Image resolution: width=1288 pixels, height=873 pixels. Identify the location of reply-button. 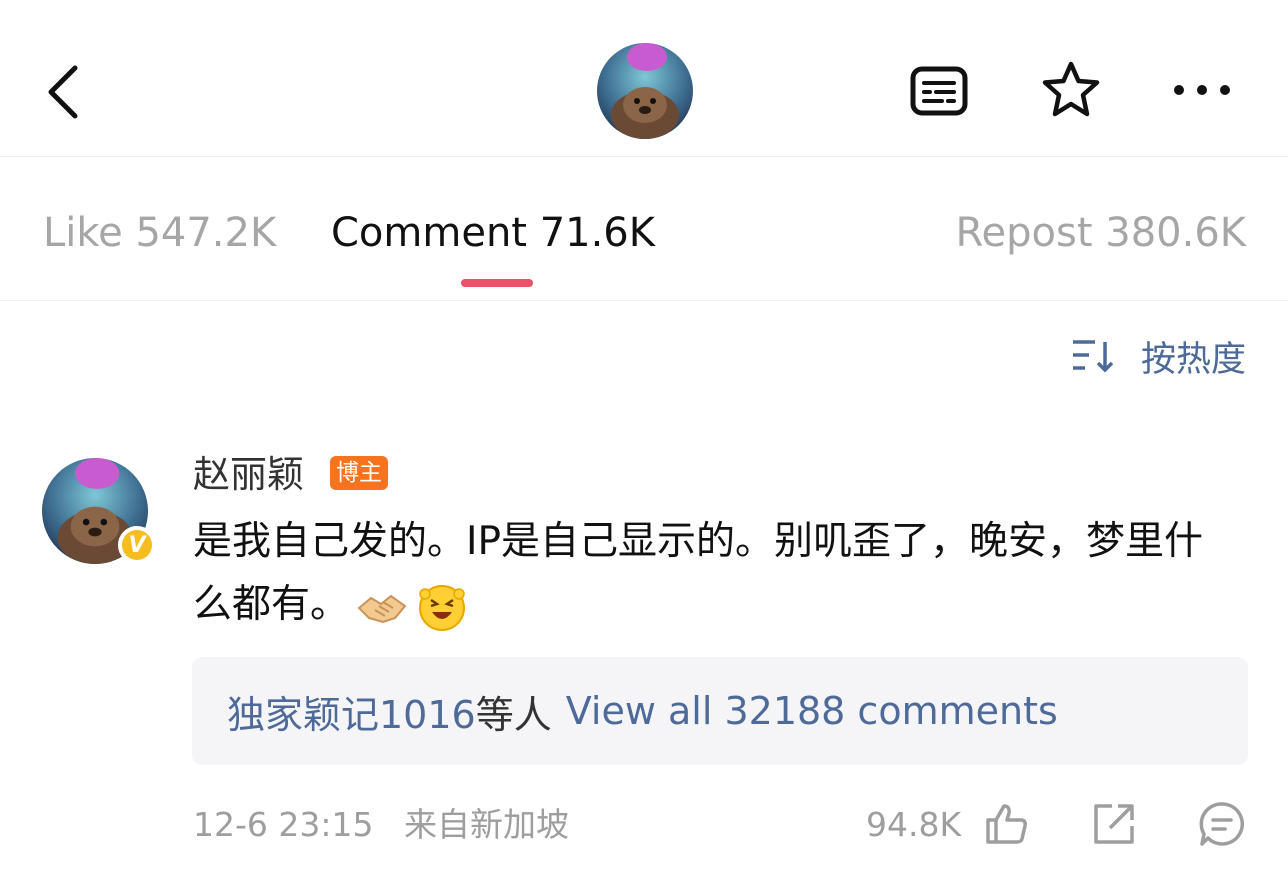
(1222, 824).